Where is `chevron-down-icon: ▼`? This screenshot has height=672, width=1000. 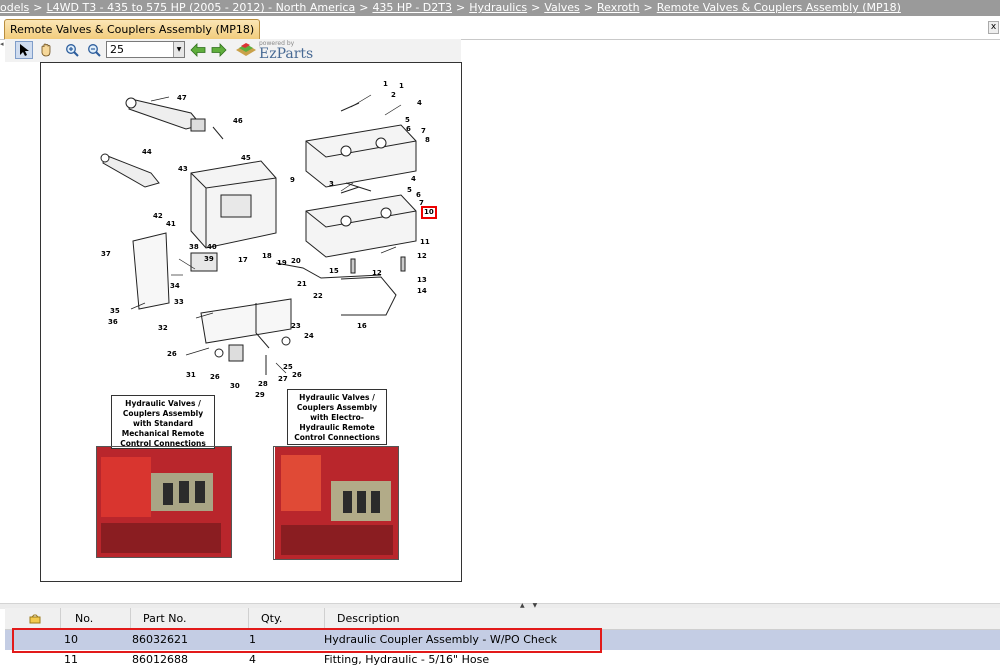
chevron-down-icon: ▼ is located at coordinates (178, 49).